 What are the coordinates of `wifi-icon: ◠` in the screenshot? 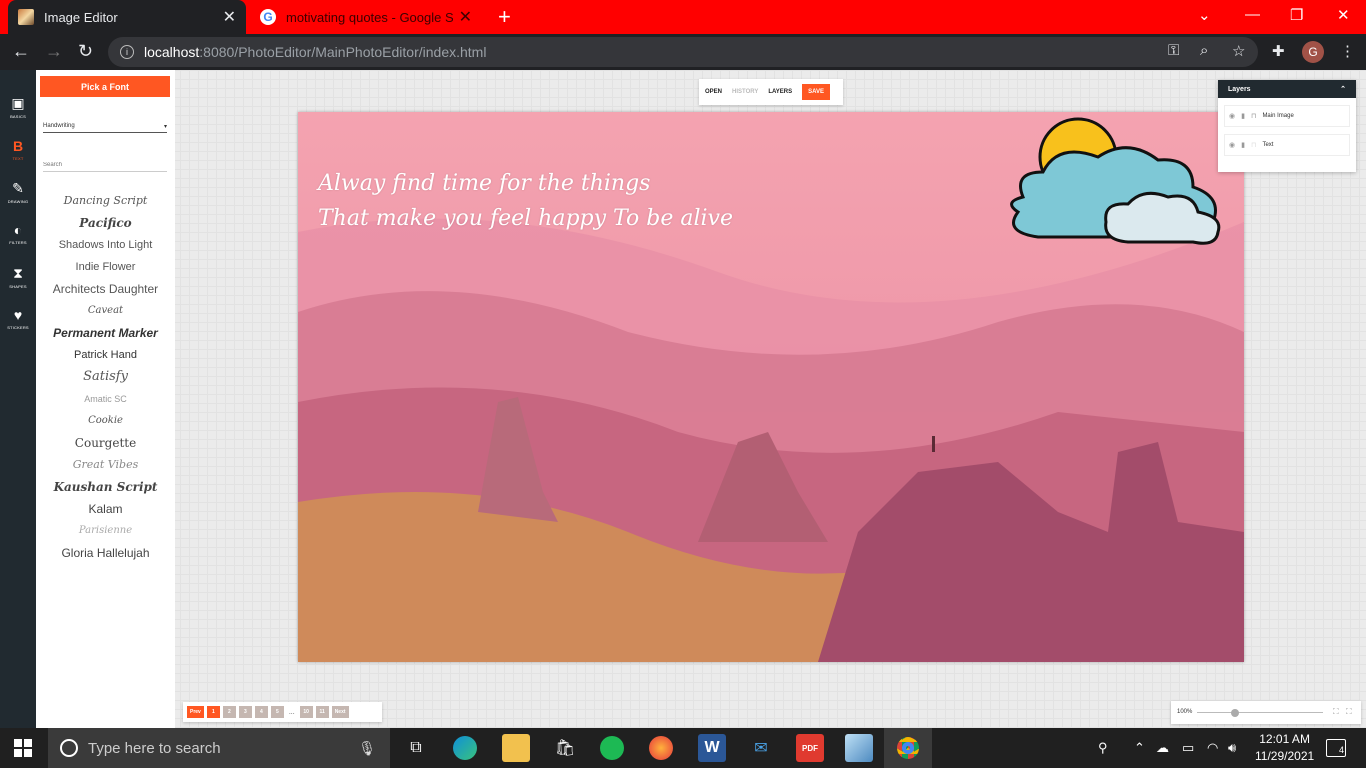 It's located at (1212, 748).